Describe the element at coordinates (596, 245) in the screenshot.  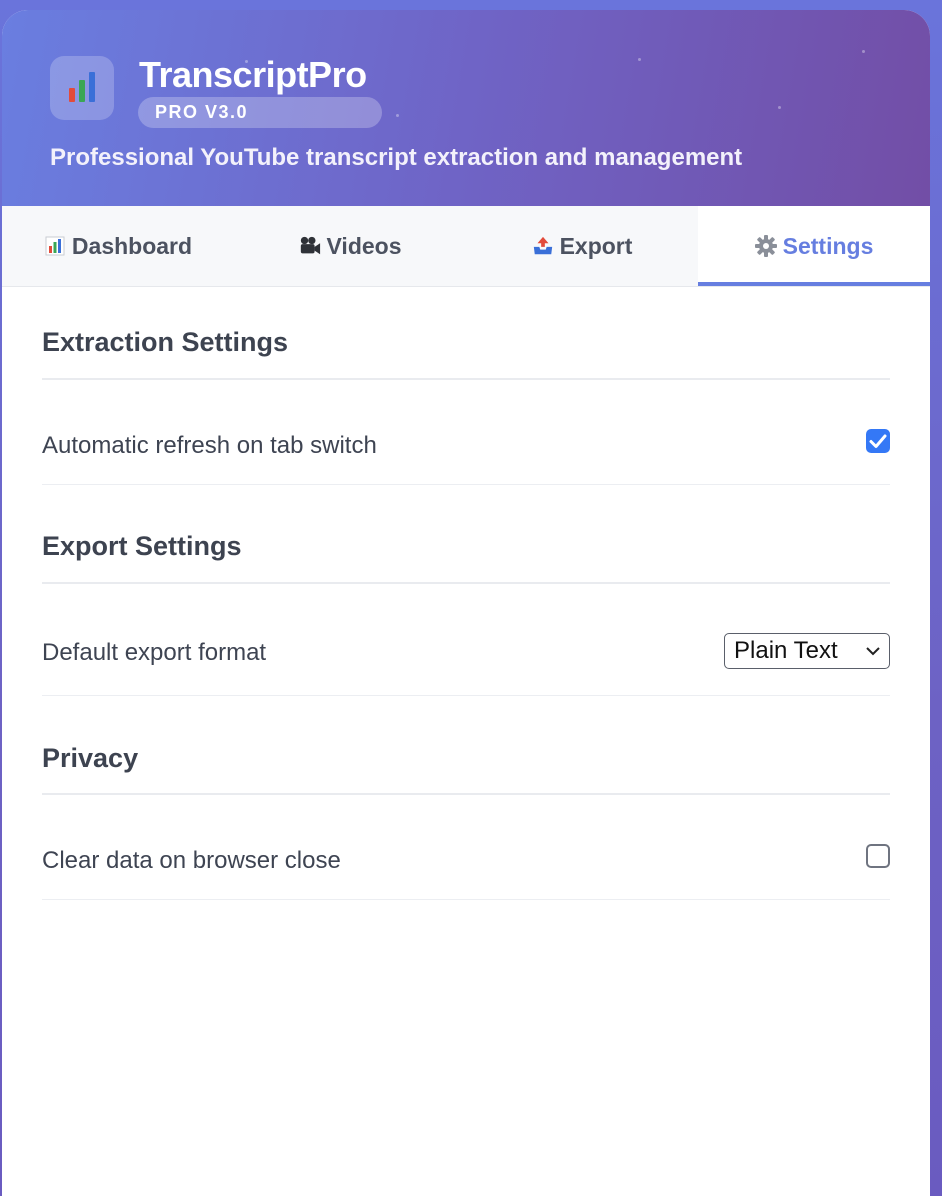
I see `tab-label: Export` at that location.